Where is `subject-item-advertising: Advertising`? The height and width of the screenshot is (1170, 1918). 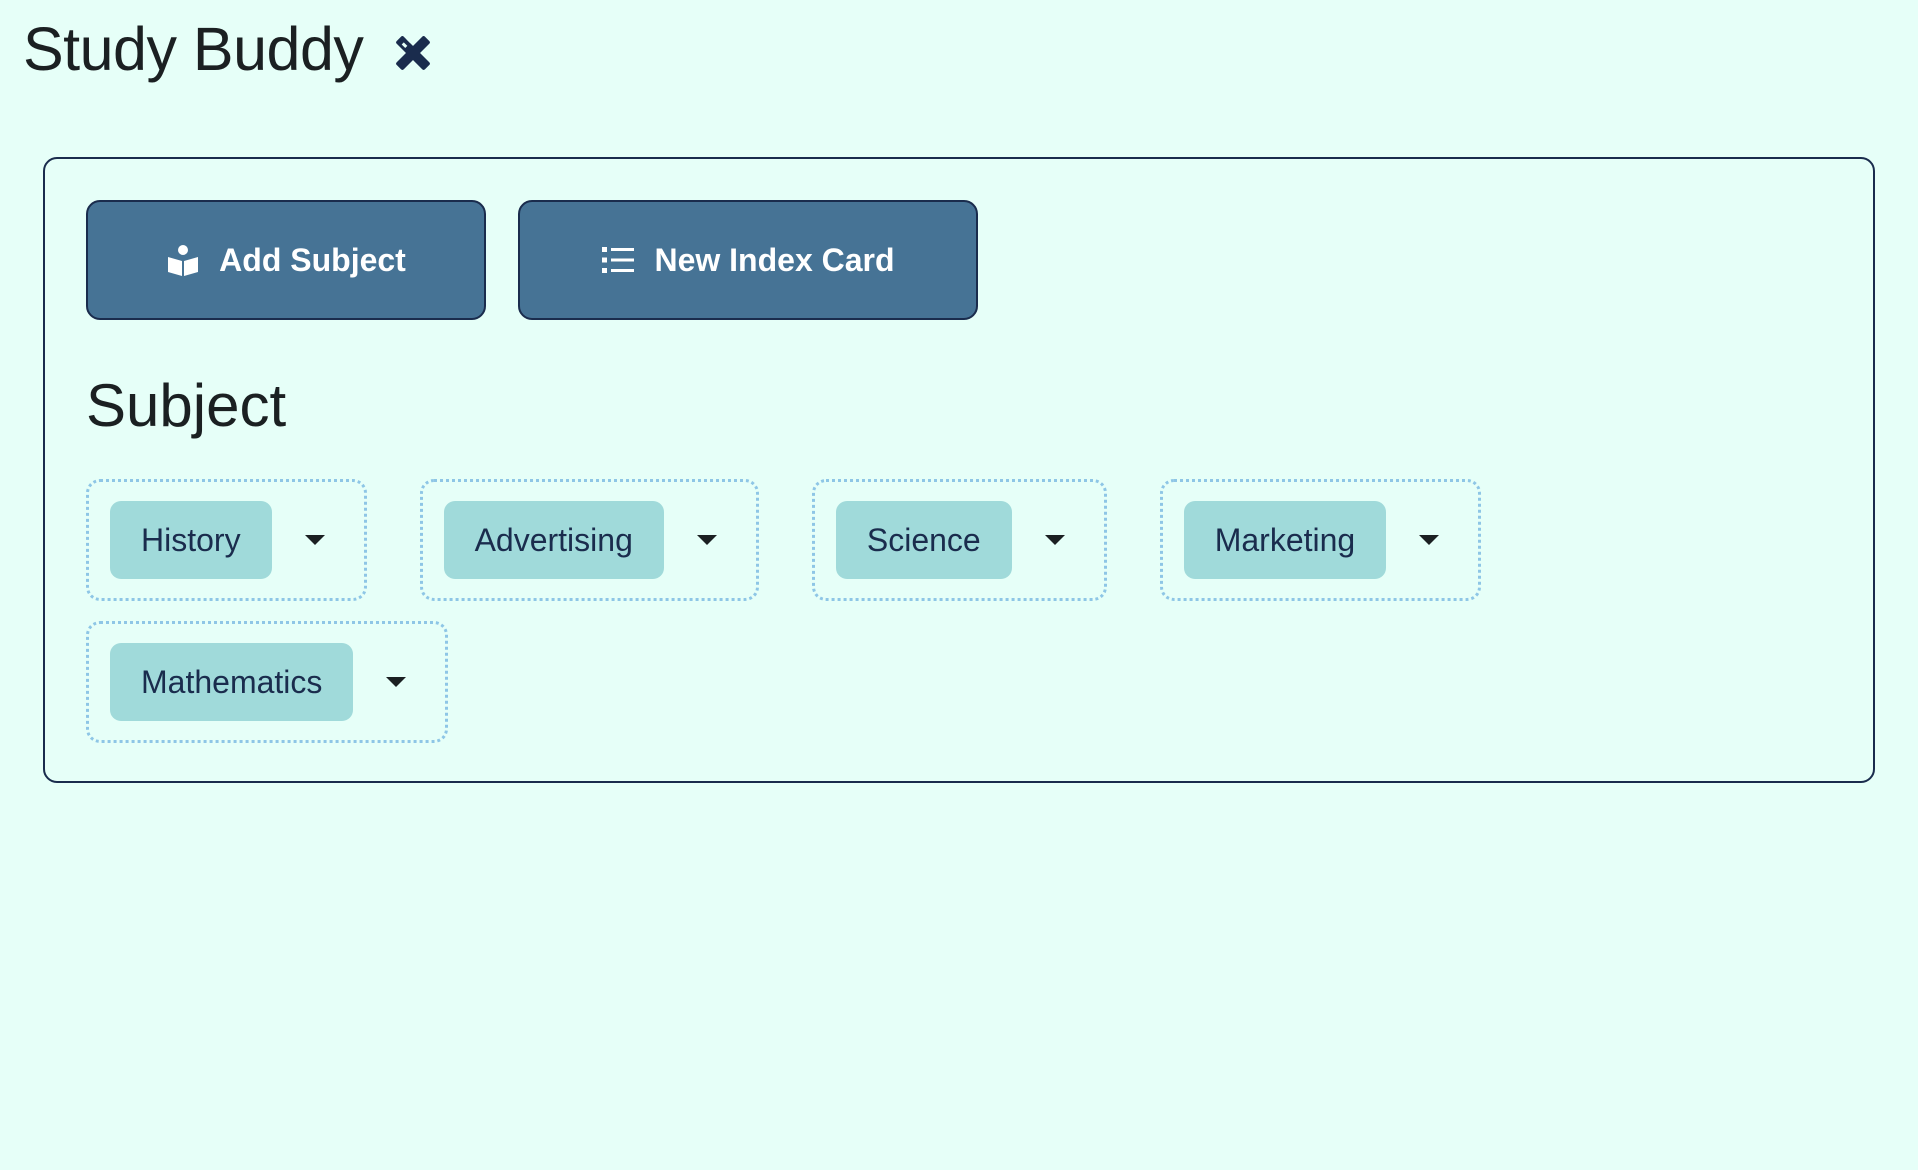
subject-item-advertising: Advertising is located at coordinates (589, 540).